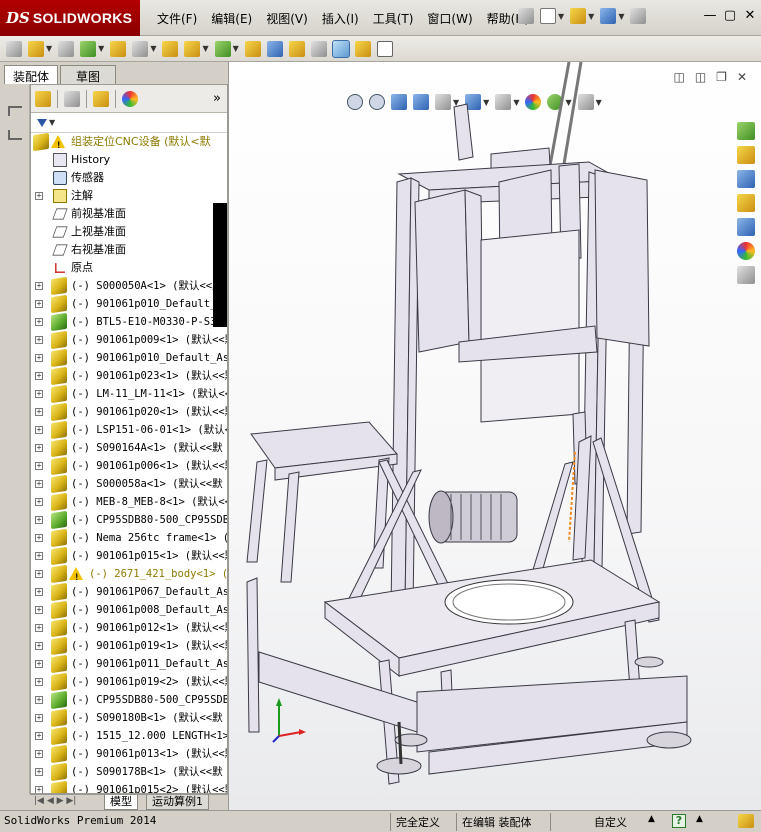 The image size is (761, 832). I want to click on tree-item-component: + (-) 901061p008_Default_As, so click(129, 610).